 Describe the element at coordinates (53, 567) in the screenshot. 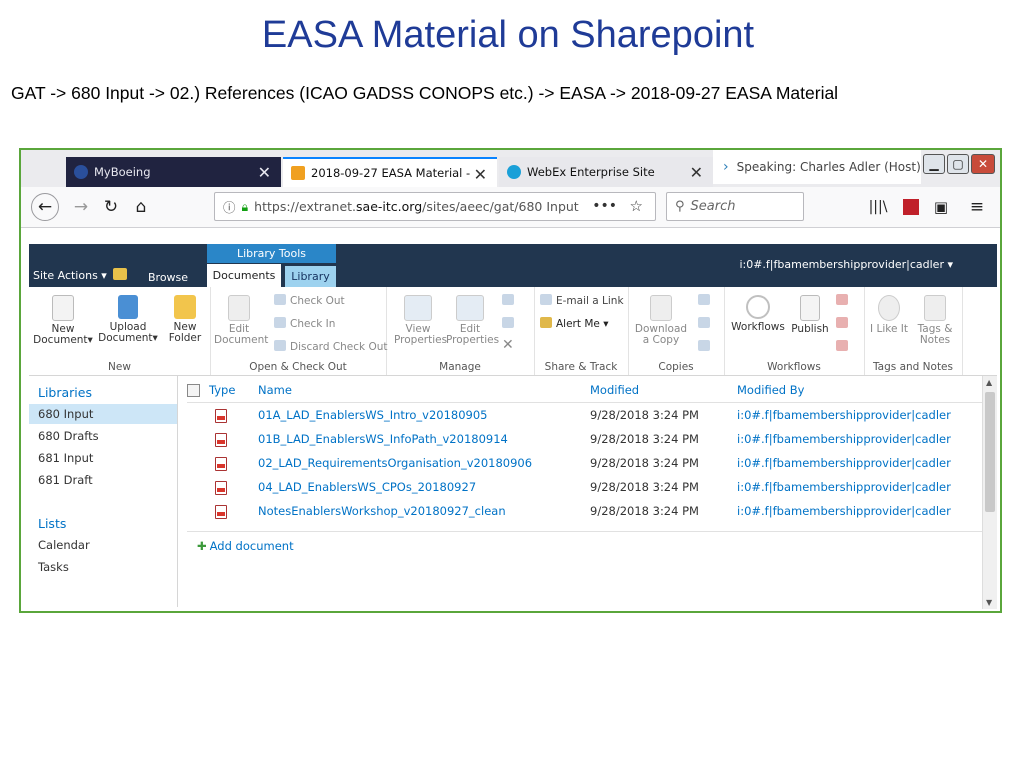

I see `nav-item-tasks: Tasks` at that location.